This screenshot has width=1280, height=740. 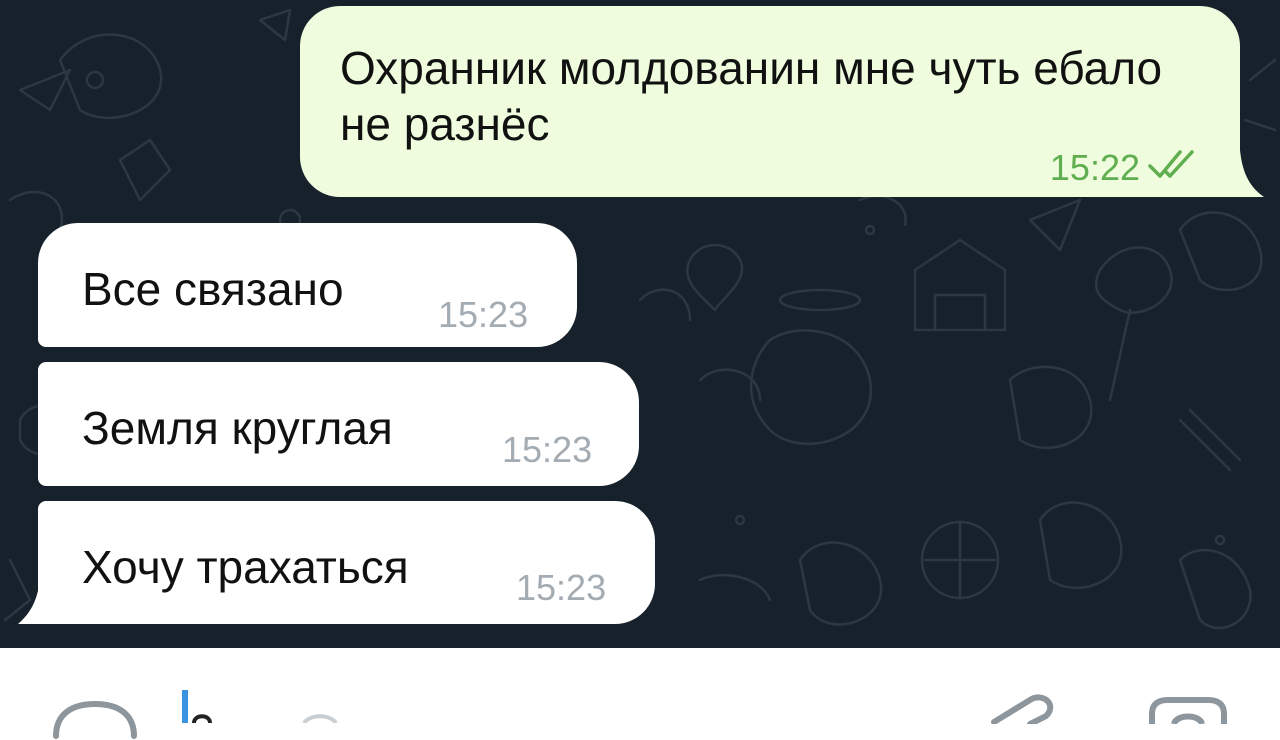 I want to click on text-cursor, so click(x=185, y=706).